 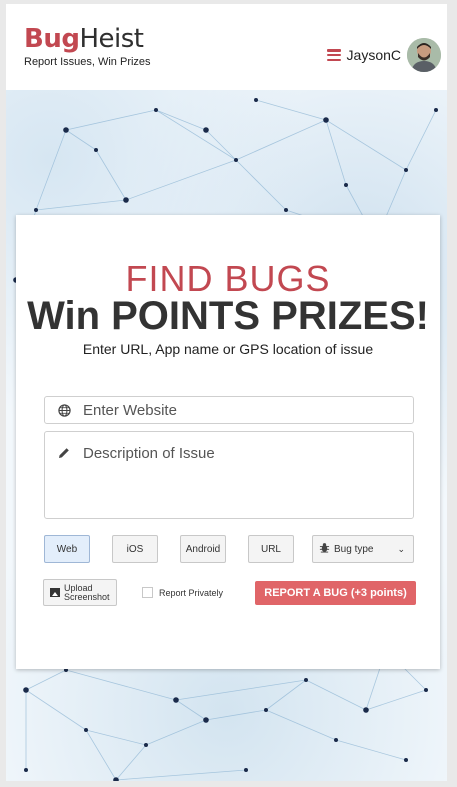 What do you see at coordinates (228, 316) in the screenshot?
I see `hero-headline: Win POINTS PRIZES!` at bounding box center [228, 316].